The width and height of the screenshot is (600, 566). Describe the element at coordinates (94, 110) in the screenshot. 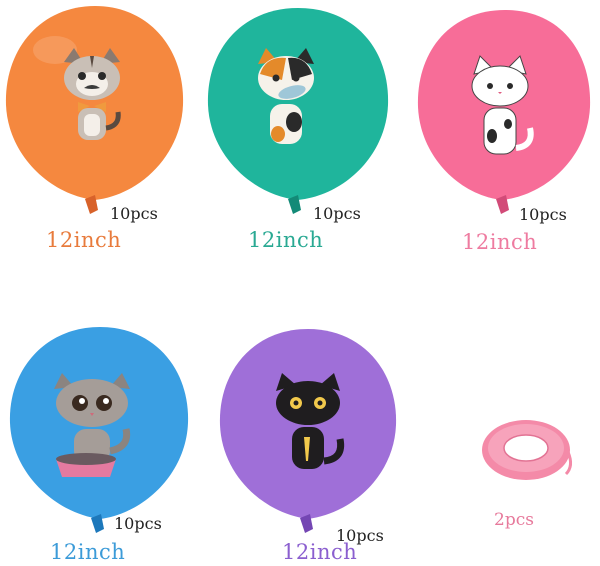

I see `orange-balloon` at that location.